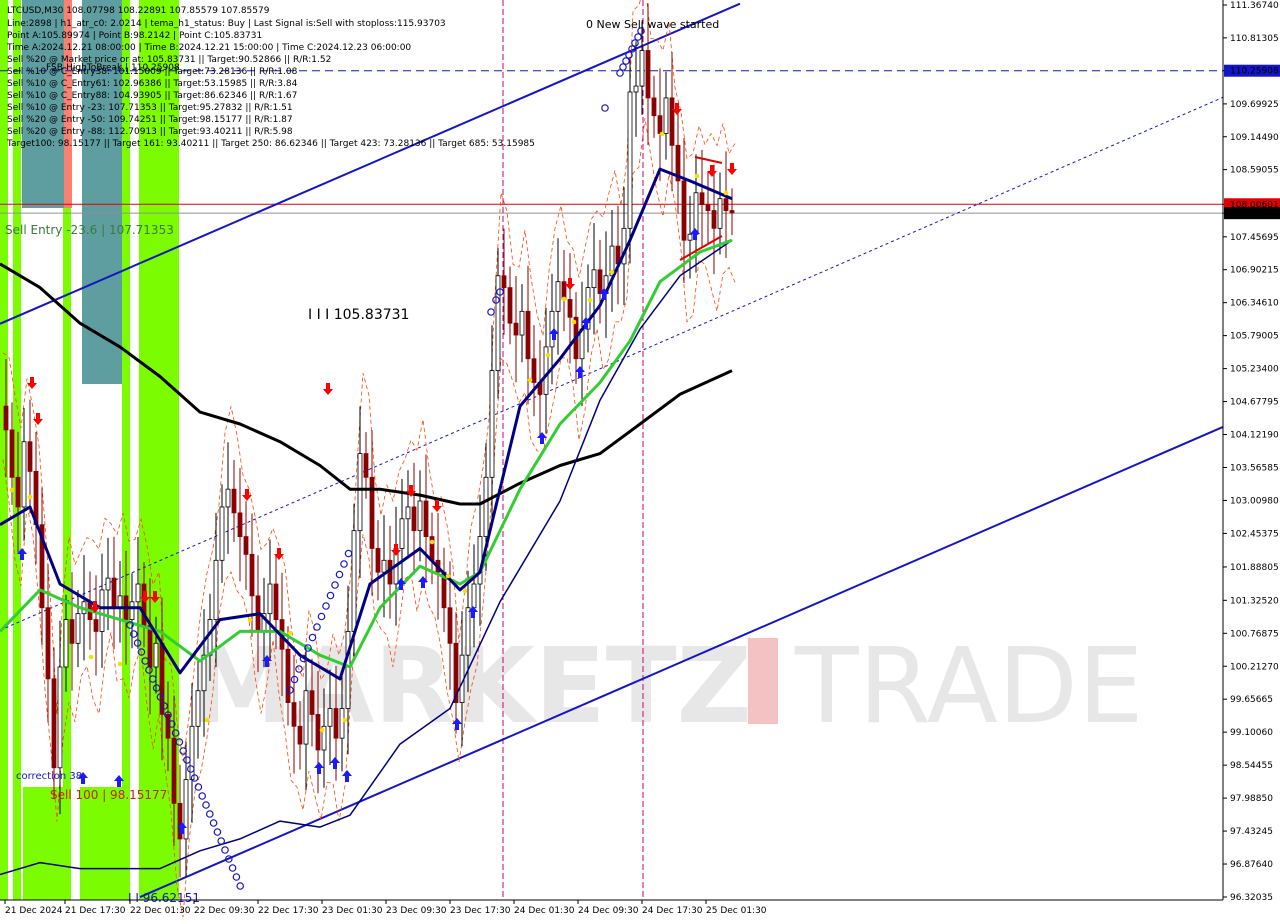 The image size is (1280, 924). Describe the element at coordinates (416, 911) in the screenshot. I see `time-tick-label: 23 Dec 09:30` at that location.